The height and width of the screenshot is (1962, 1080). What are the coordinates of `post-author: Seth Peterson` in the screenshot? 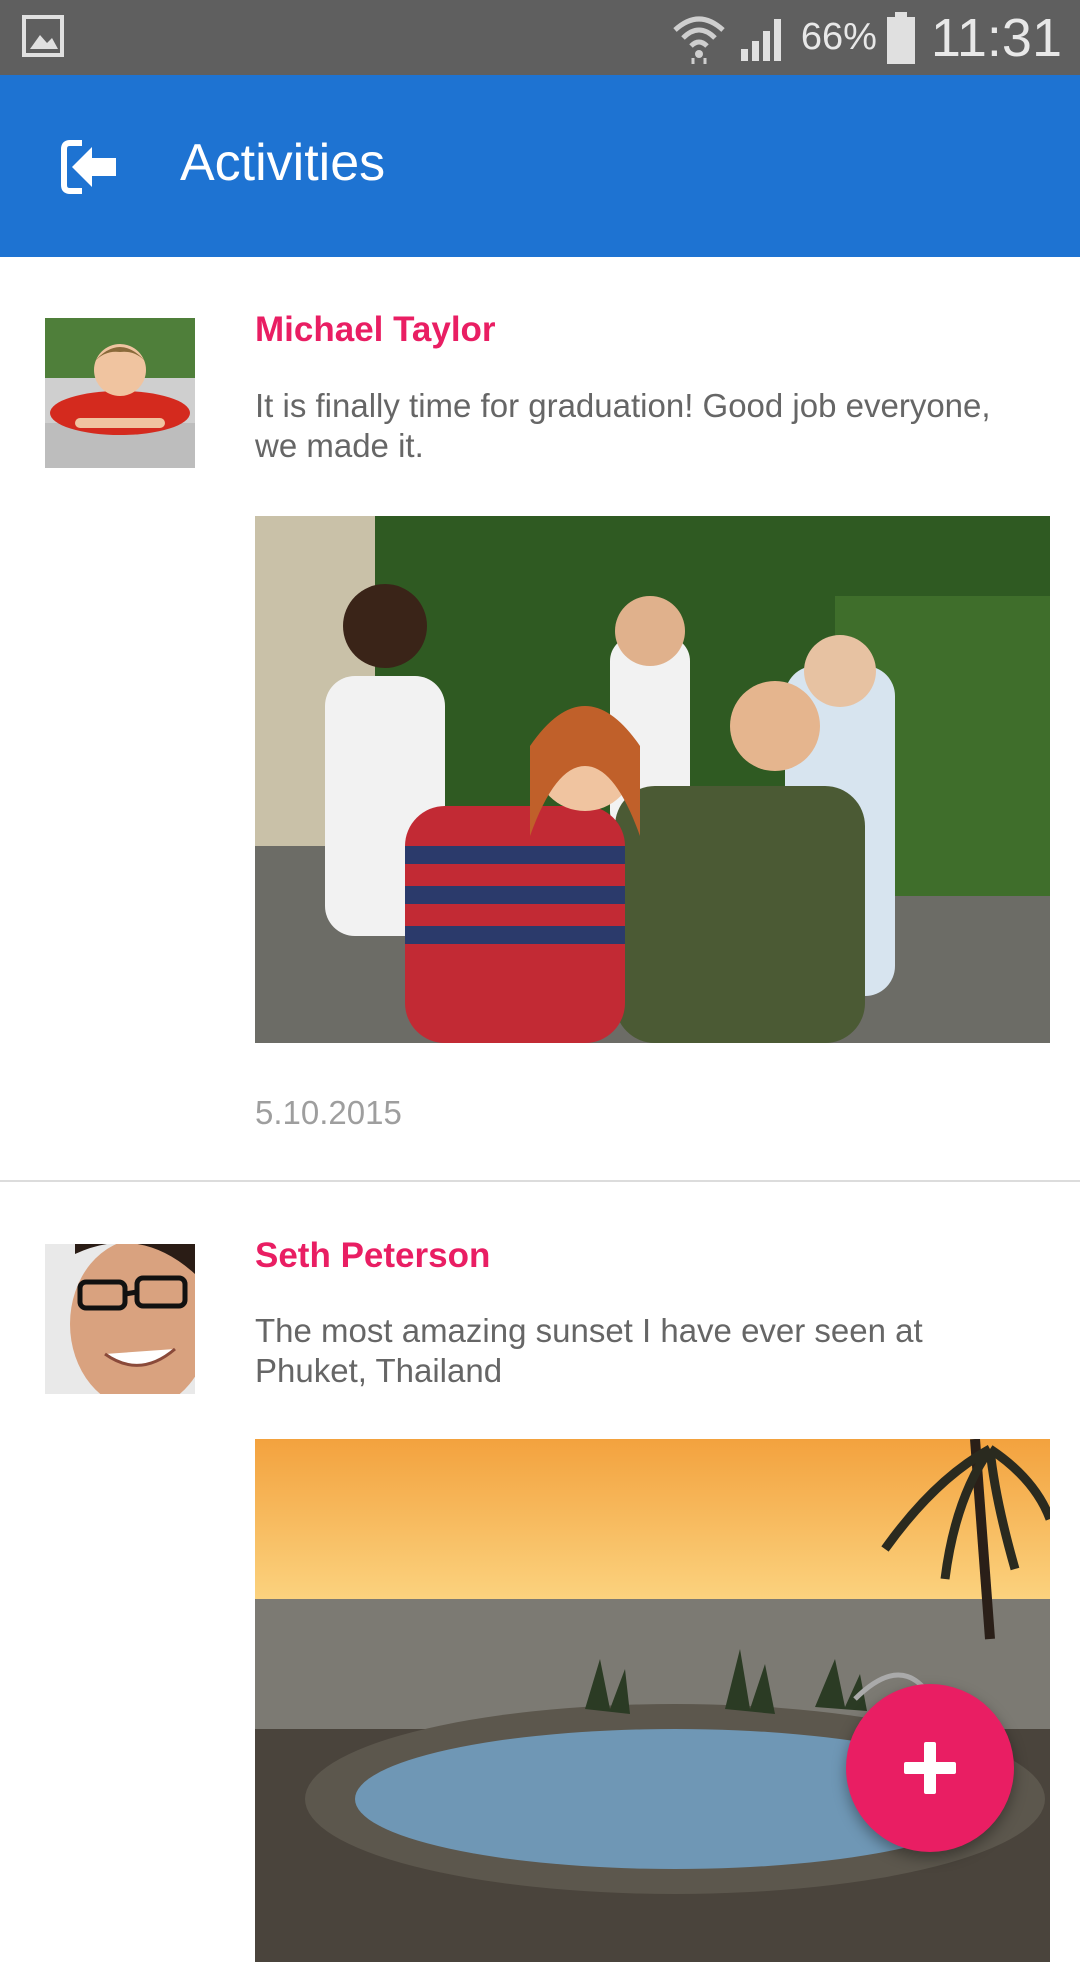 It's located at (372, 1256).